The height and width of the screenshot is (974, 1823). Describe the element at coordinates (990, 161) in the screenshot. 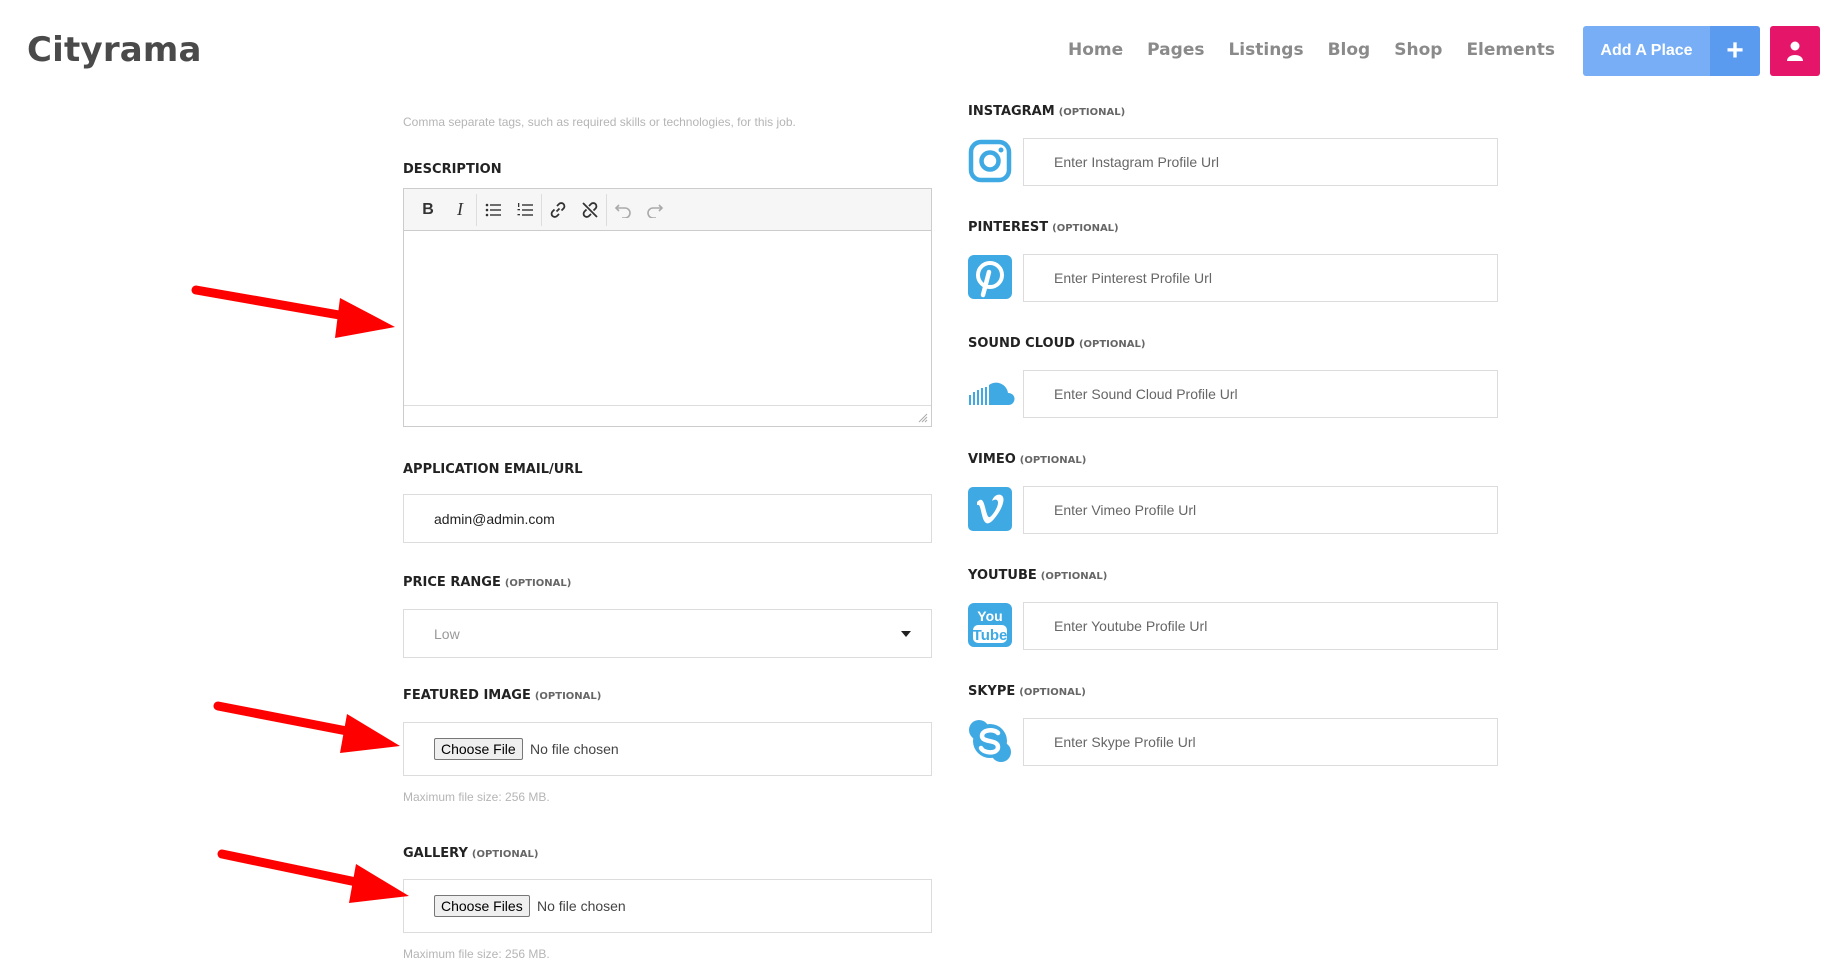

I see `instagram-icon` at that location.